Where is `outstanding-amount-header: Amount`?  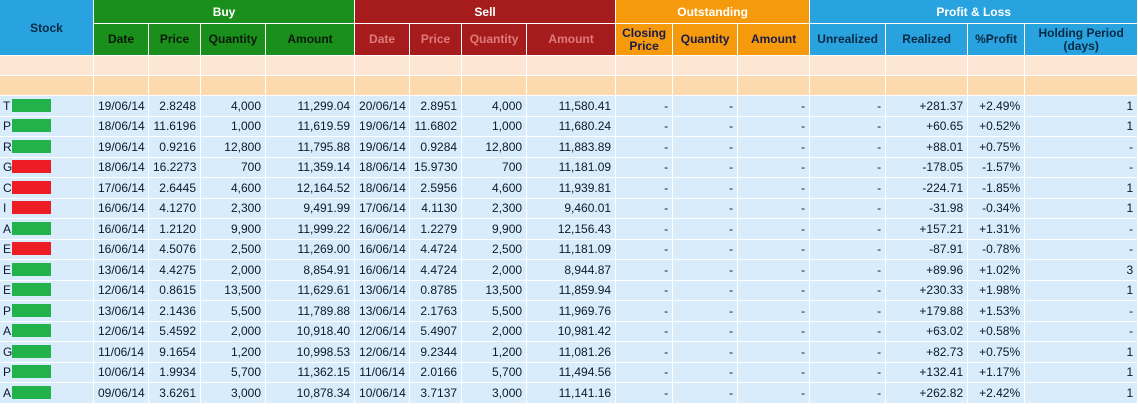
outstanding-amount-header: Amount is located at coordinates (774, 40).